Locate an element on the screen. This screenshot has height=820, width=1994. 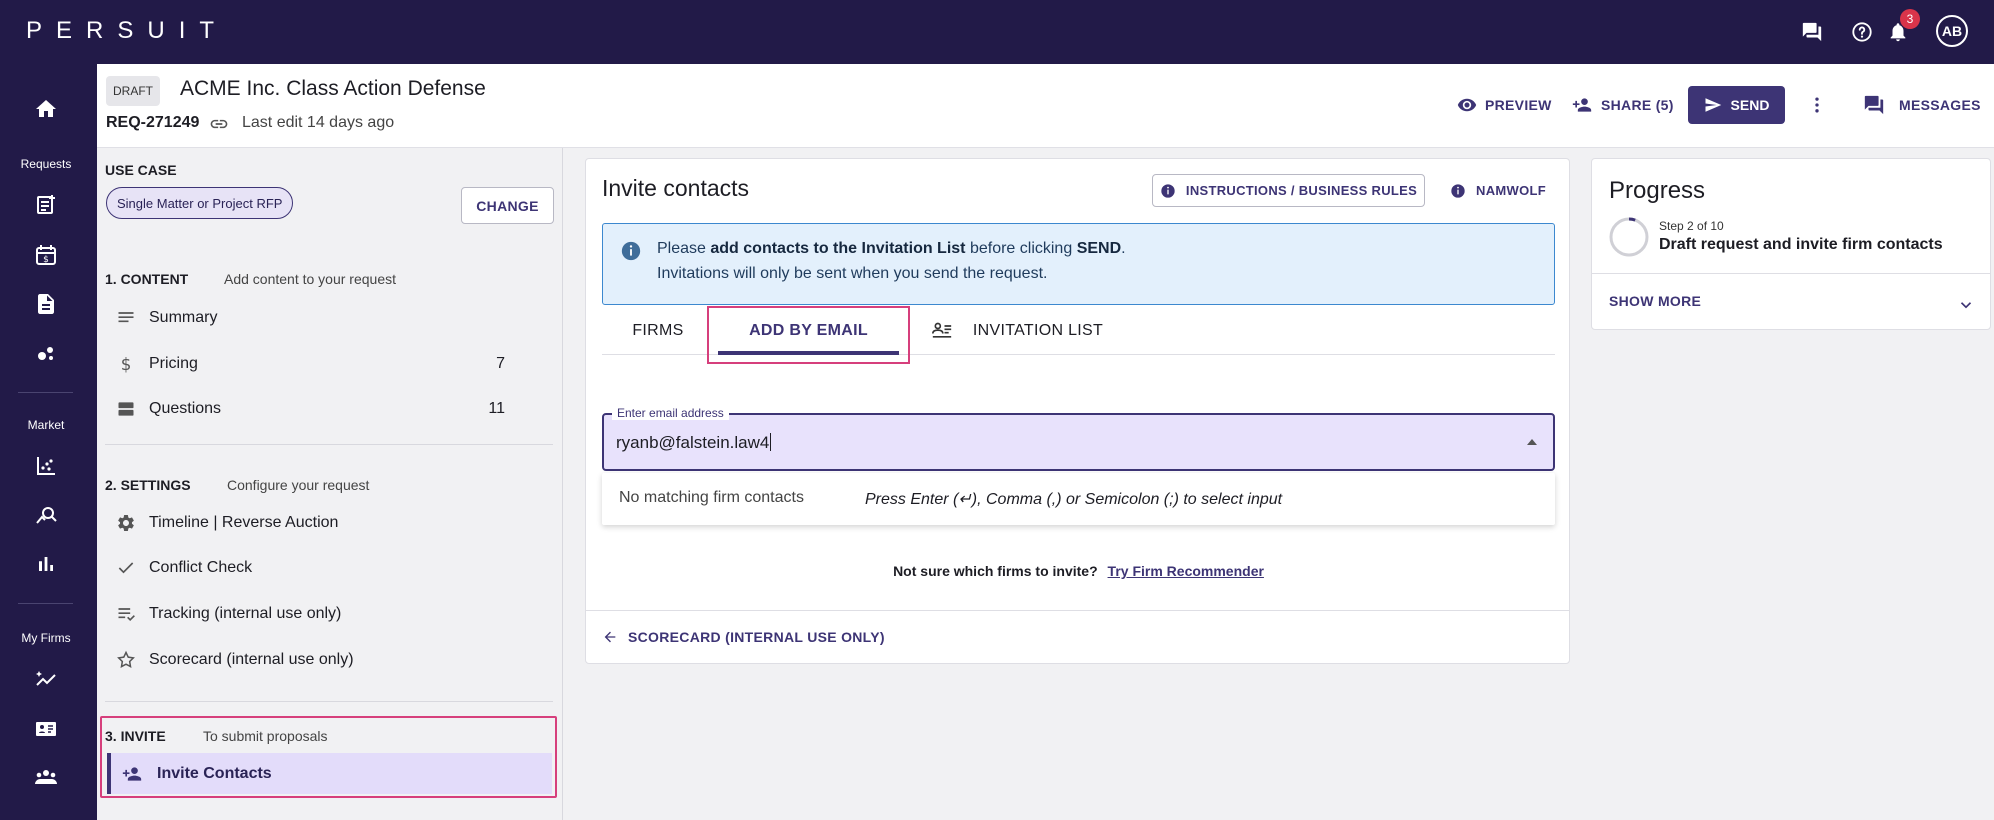
new-request-icon is located at coordinates (46, 205).